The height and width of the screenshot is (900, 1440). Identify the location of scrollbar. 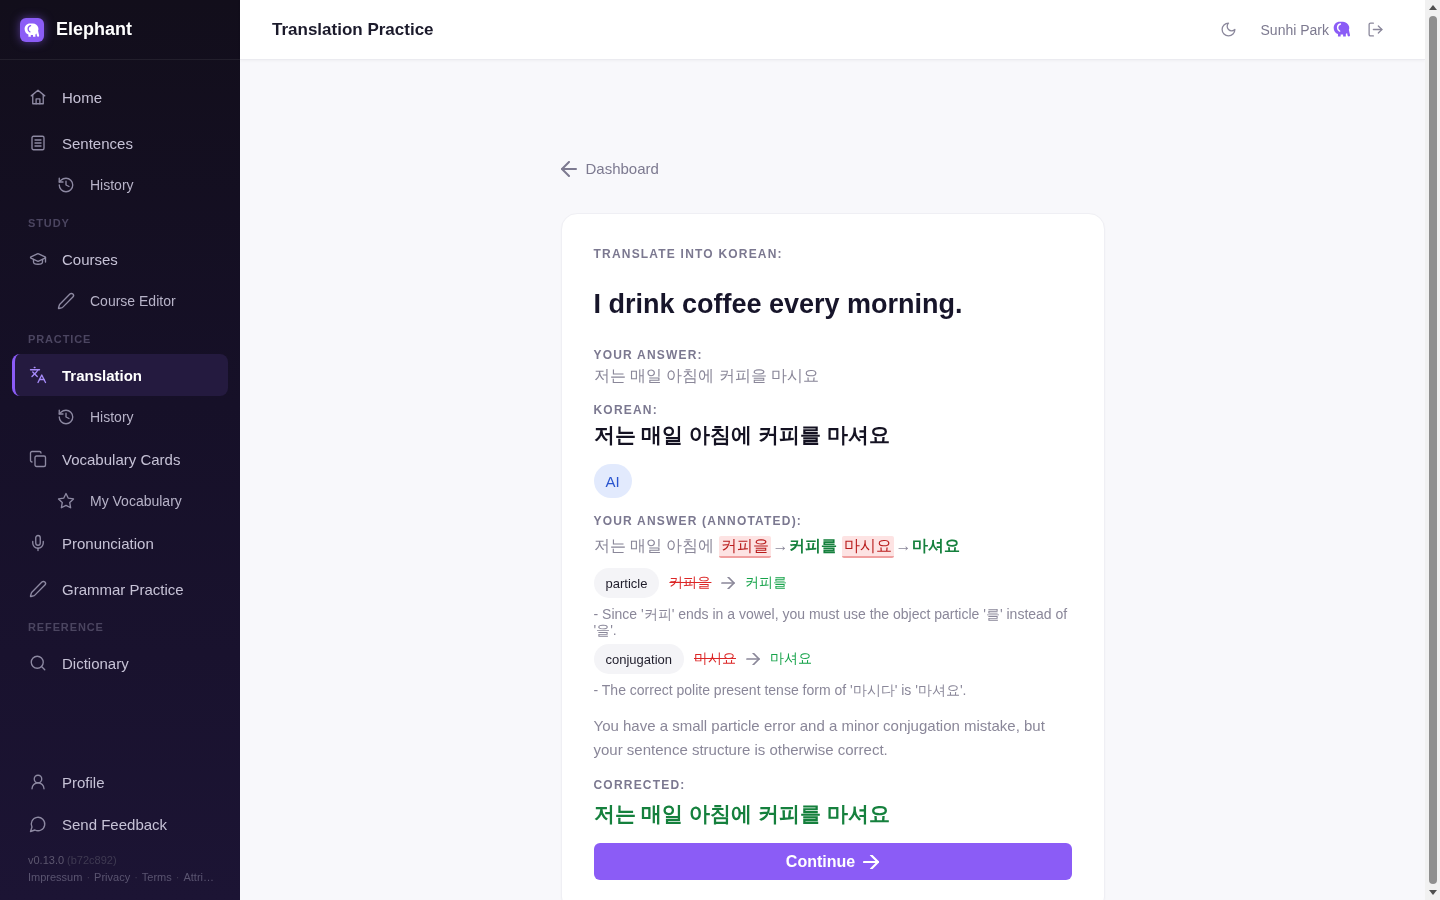
(1432, 450).